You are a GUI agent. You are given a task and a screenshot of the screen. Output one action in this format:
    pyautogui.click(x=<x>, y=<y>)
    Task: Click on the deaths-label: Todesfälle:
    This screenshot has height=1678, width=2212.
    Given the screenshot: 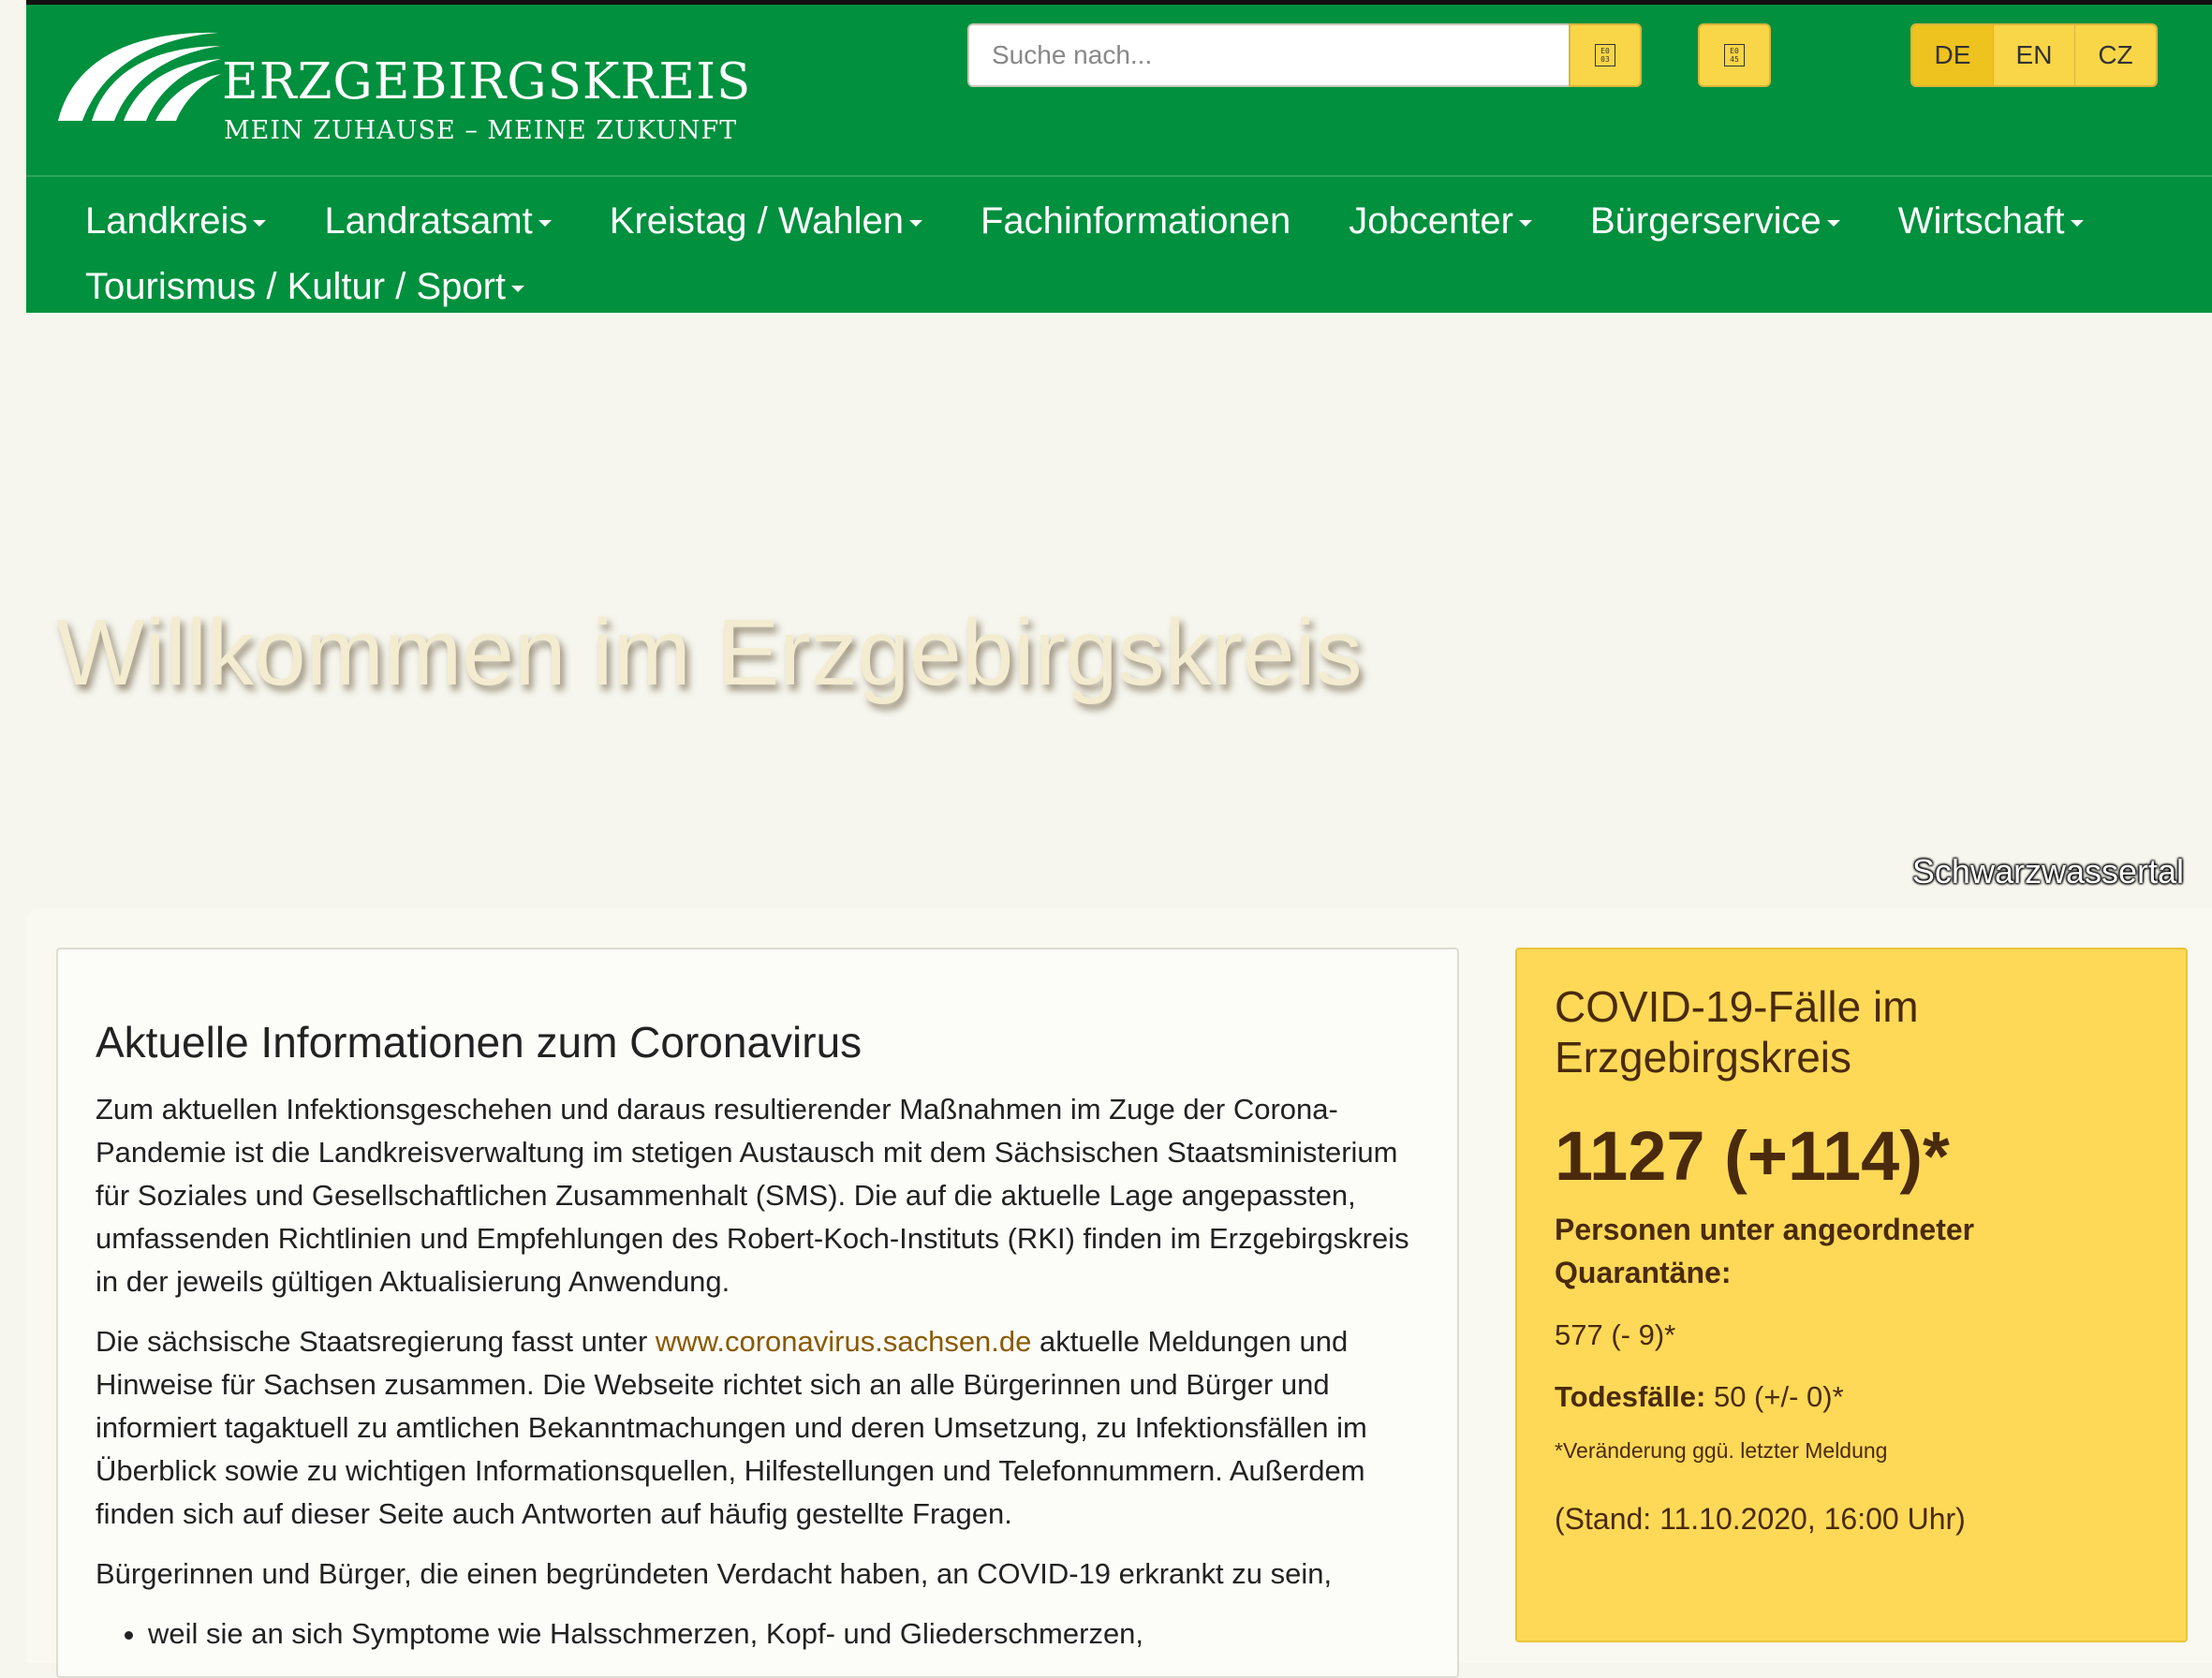 What is the action you would take?
    pyautogui.click(x=1630, y=1396)
    